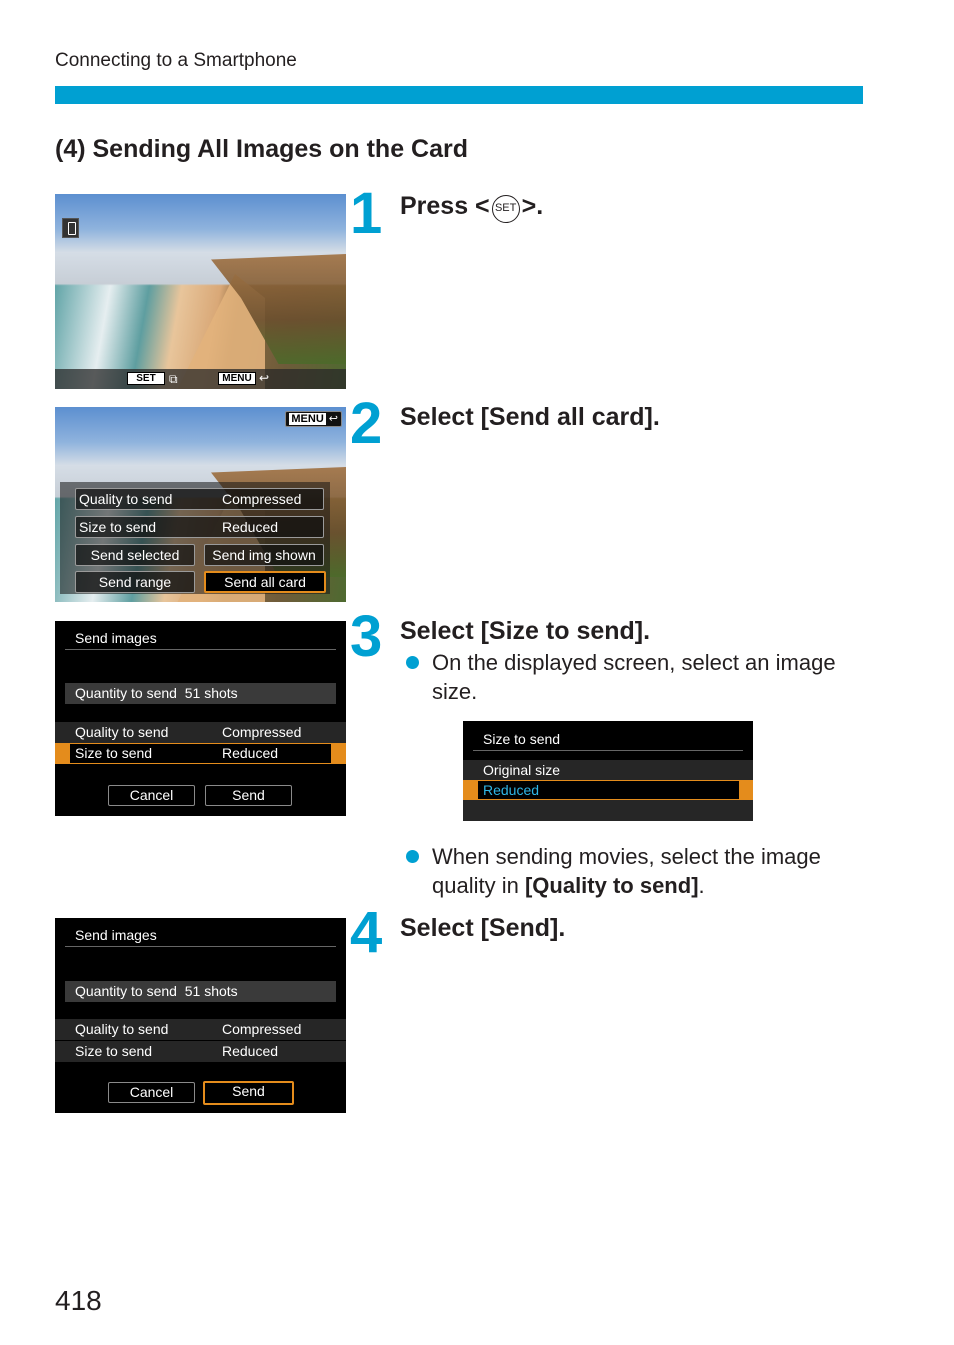  Describe the element at coordinates (511, 790) in the screenshot. I see `option-label: Reduced` at that location.